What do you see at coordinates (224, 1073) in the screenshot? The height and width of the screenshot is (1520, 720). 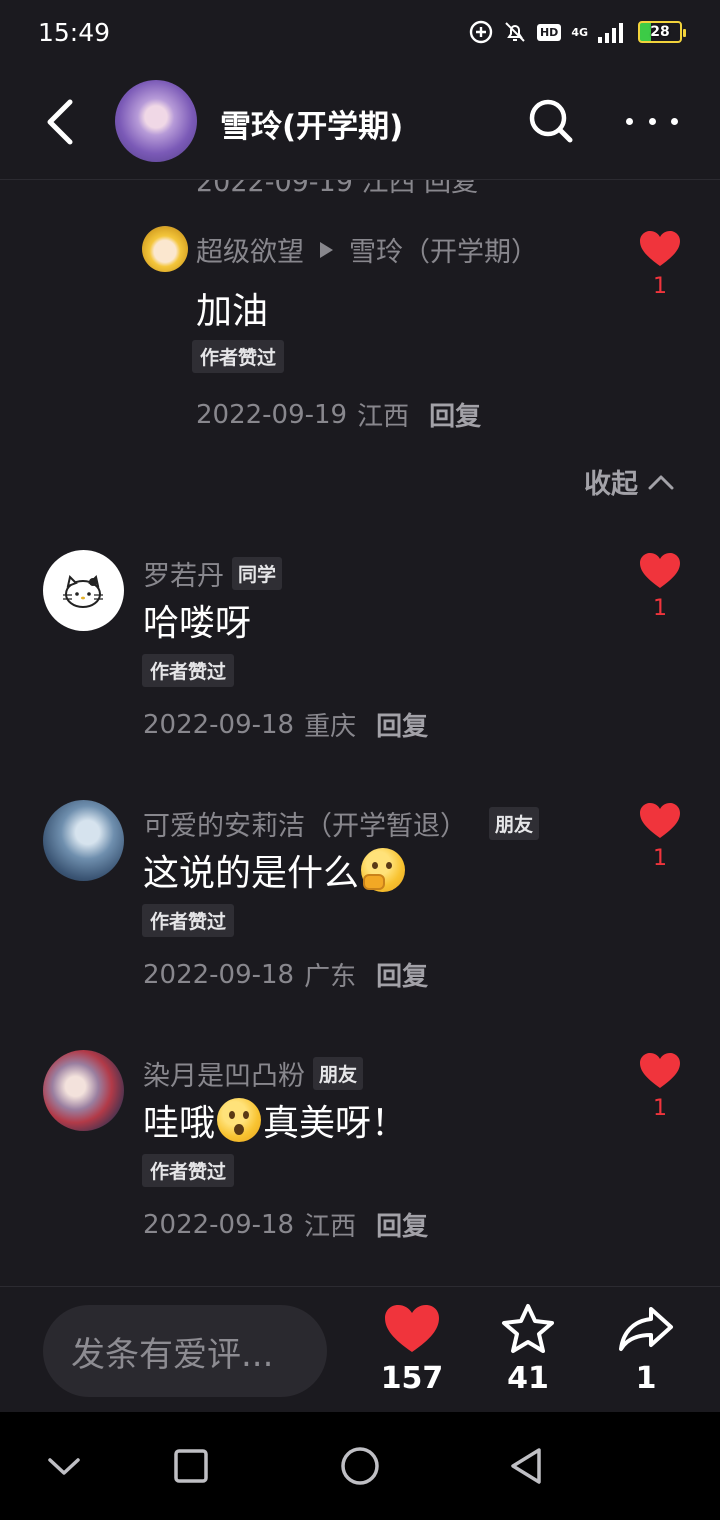 I see `comment-author: 染月是凹凸粉` at bounding box center [224, 1073].